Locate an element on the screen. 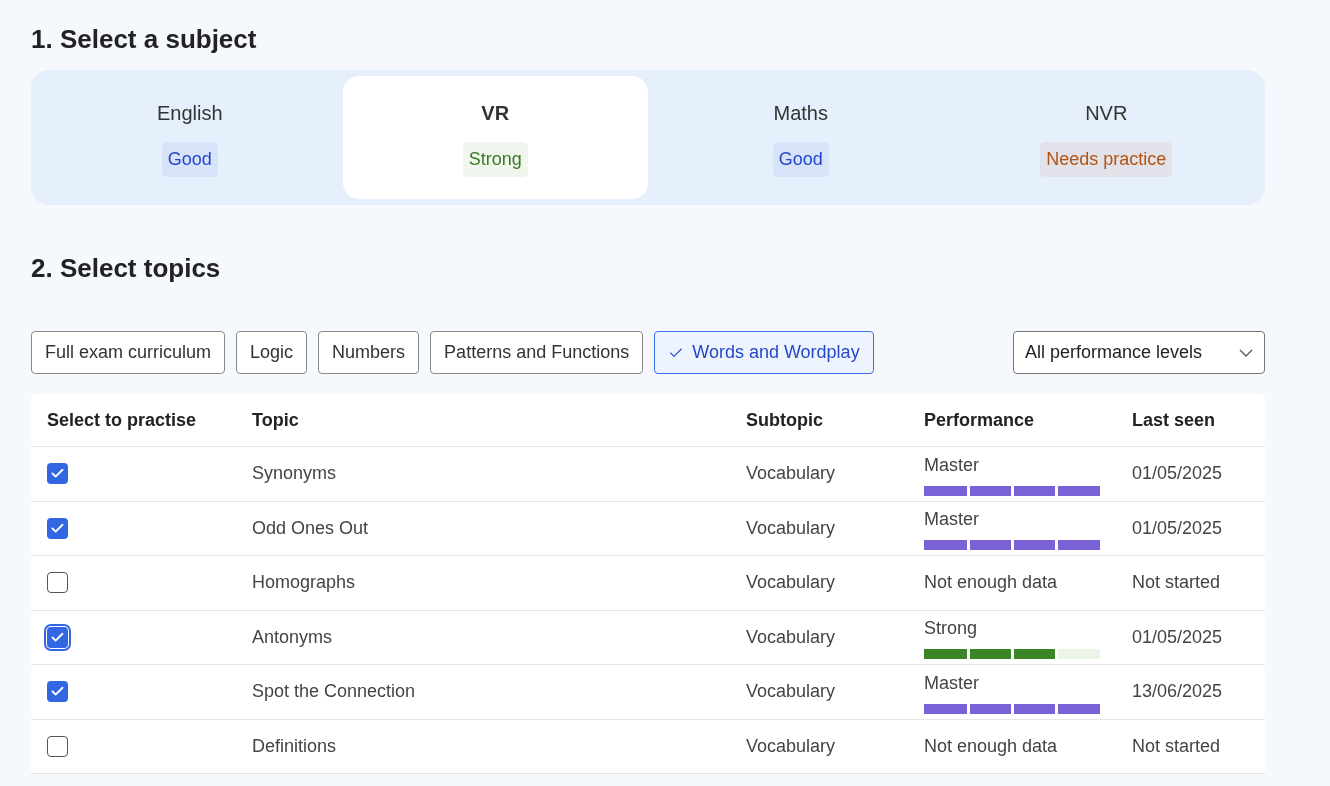 This screenshot has height=786, width=1330. column-header: Performance is located at coordinates (979, 419).